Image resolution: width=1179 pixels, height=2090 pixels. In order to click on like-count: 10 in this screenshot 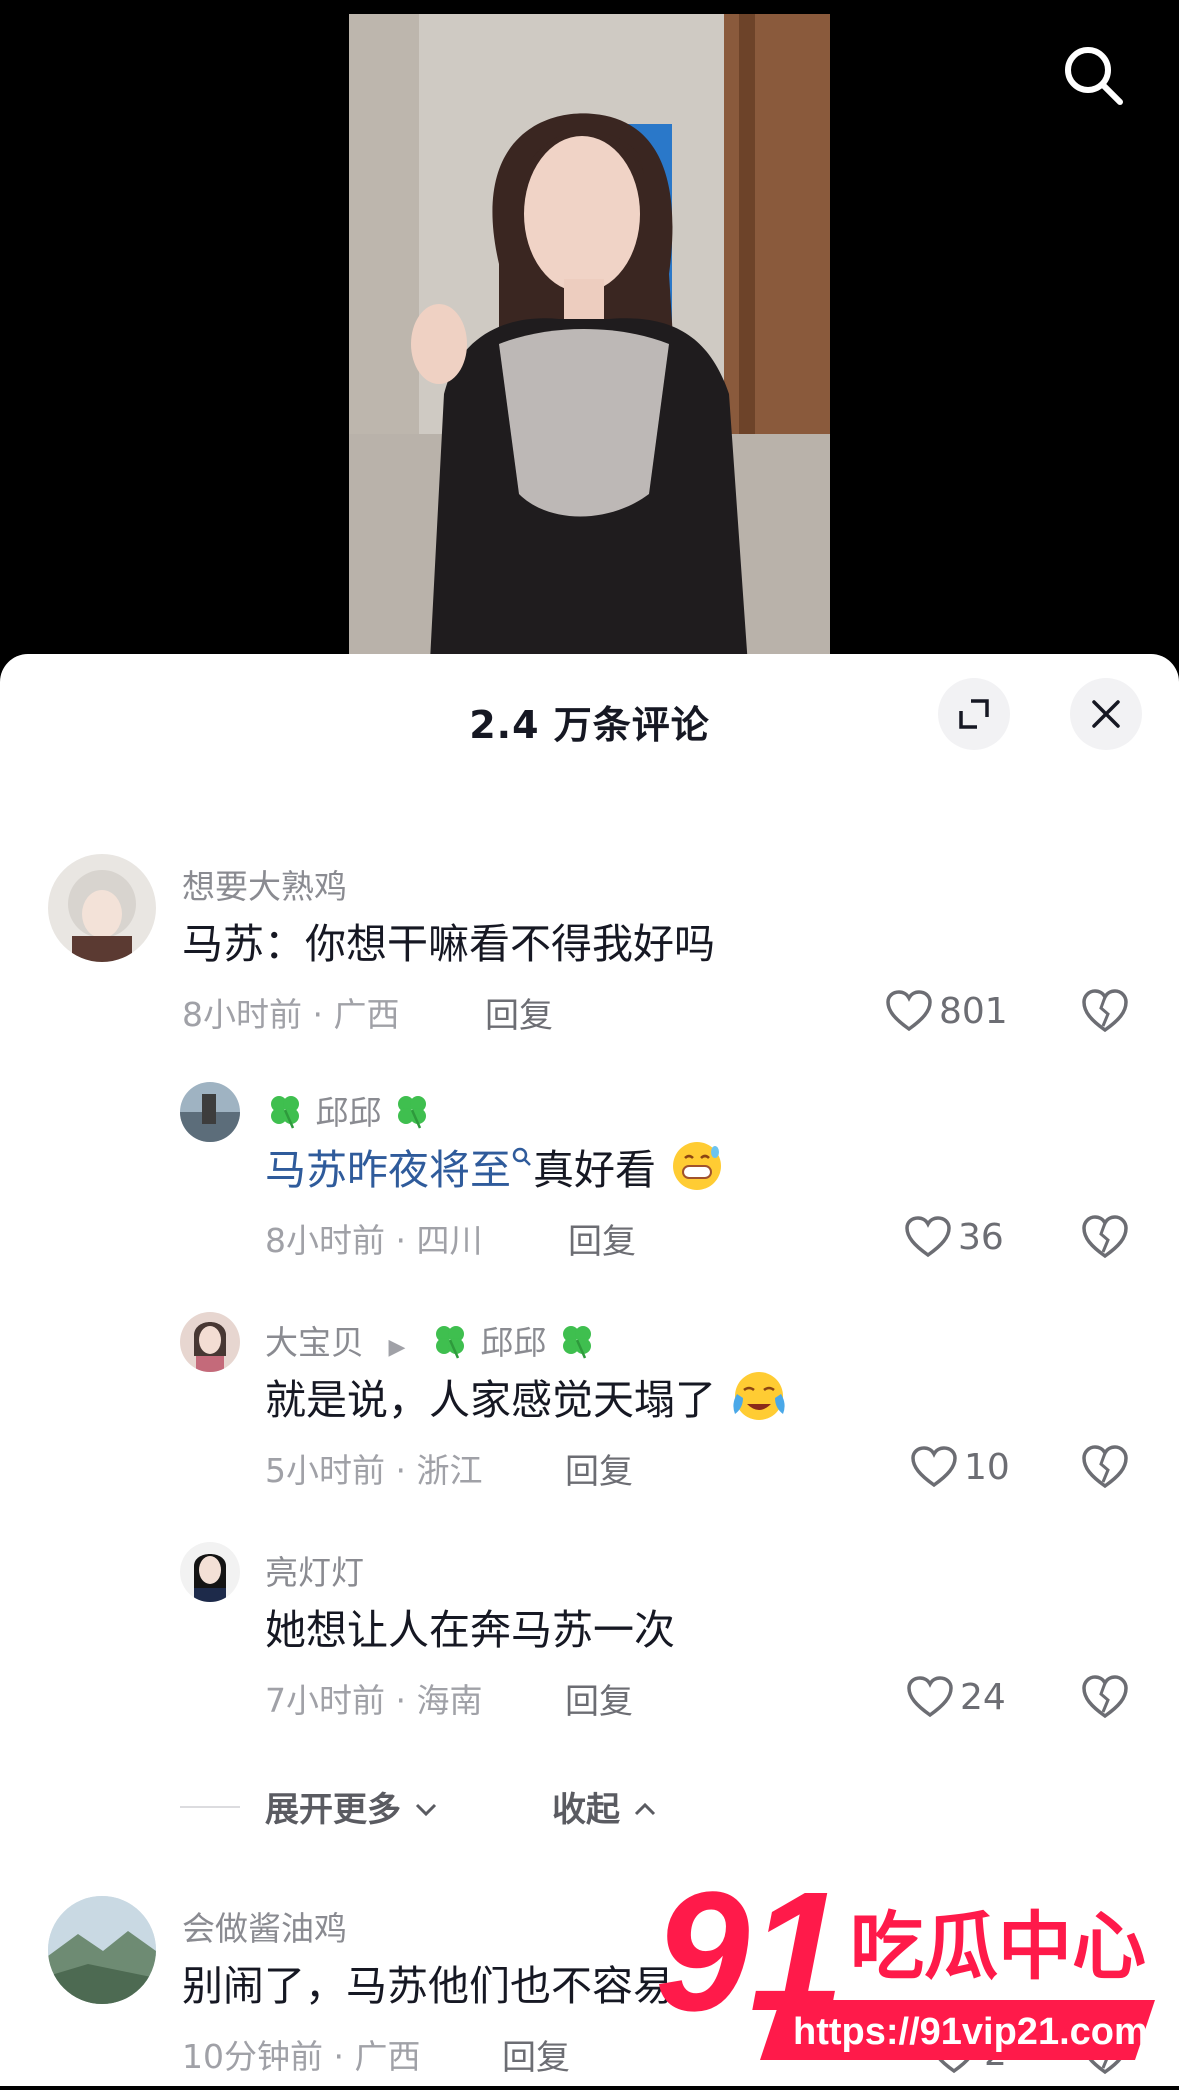, I will do `click(987, 1467)`.